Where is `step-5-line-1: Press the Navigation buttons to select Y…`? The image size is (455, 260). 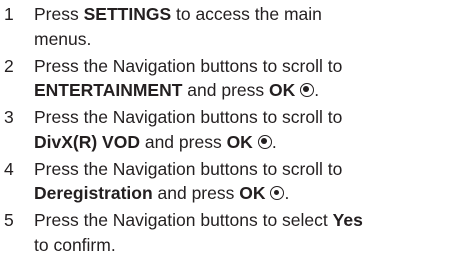
step-5-line-1: Press the Navigation buttons to select Y… is located at coordinates (244, 220).